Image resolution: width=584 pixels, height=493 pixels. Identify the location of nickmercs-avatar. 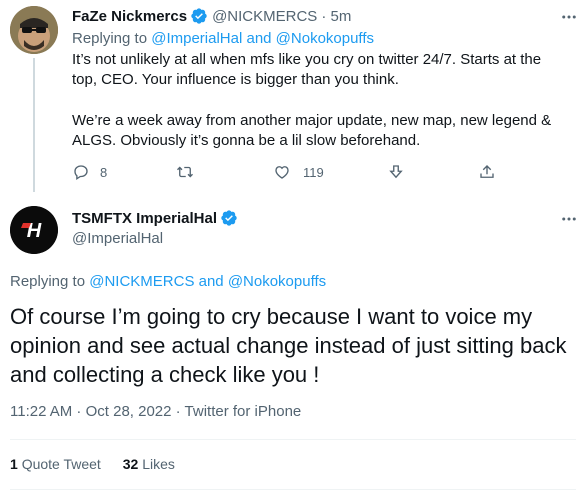
(34, 30).